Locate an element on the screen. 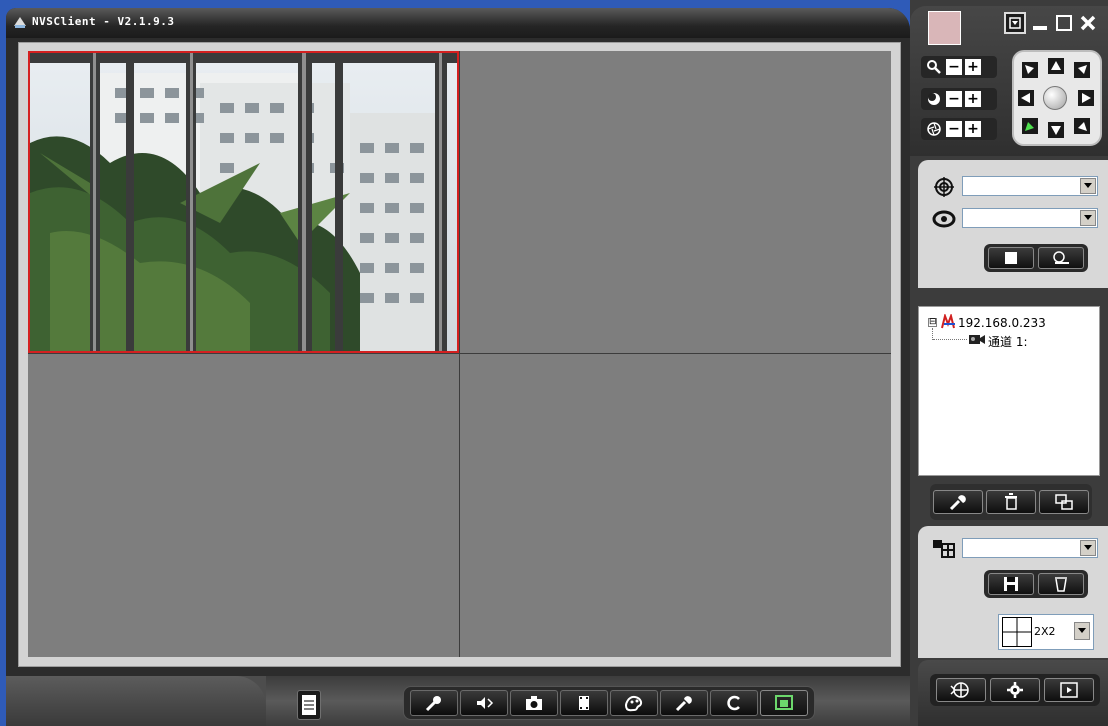 This screenshot has width=1108, height=726. pan-up-left-button is located at coordinates (1030, 70).